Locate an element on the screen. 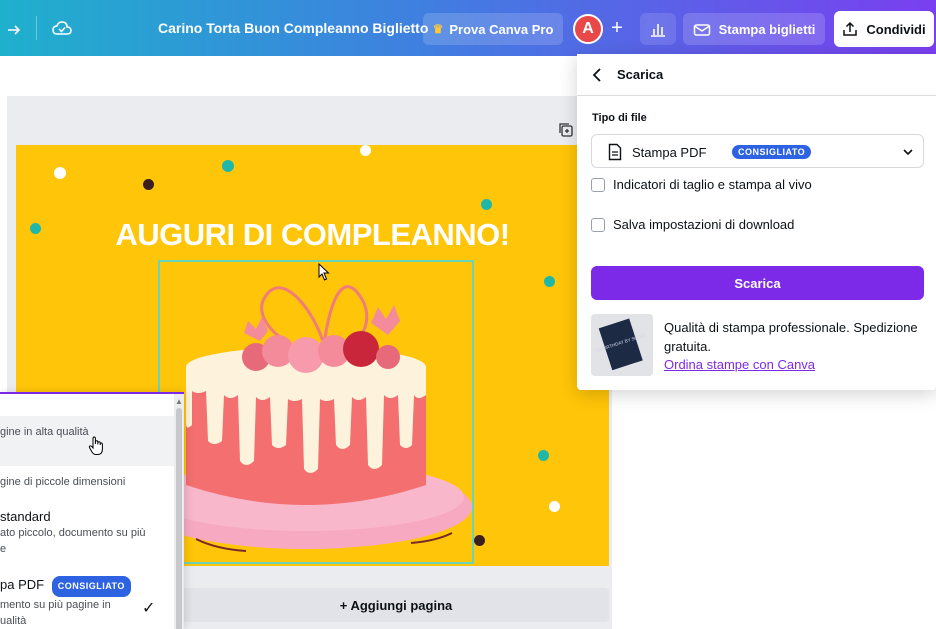  crop-marks-option: Indicatori di taglio e stampa al vivo is located at coordinates (701, 184).